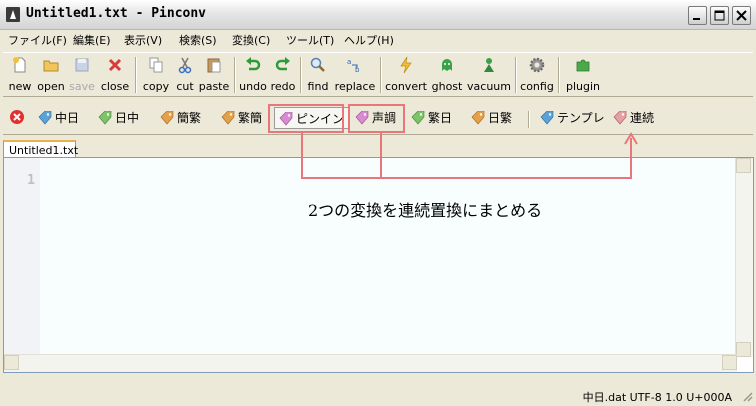 The image size is (756, 406). What do you see at coordinates (537, 65) in the screenshot?
I see `gear-icon` at bounding box center [537, 65].